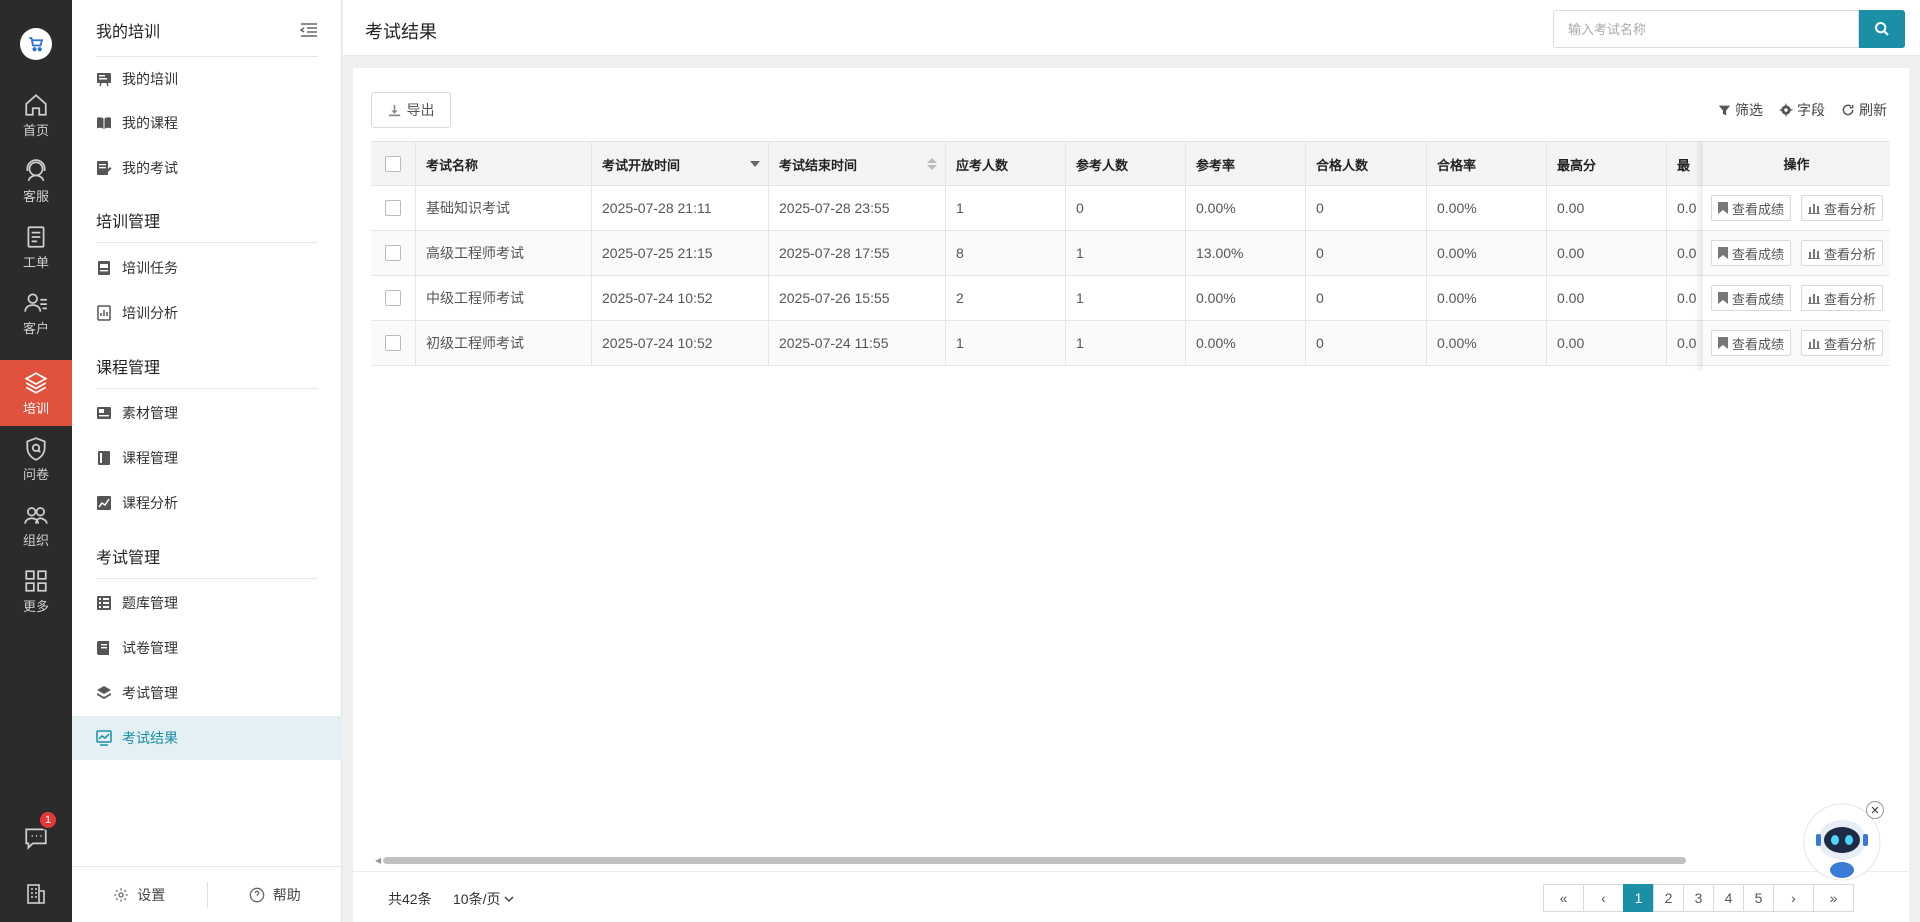 Image resolution: width=1920 pixels, height=922 pixels. What do you see at coordinates (1875, 810) in the screenshot?
I see `close-robot-button: ✕` at bounding box center [1875, 810].